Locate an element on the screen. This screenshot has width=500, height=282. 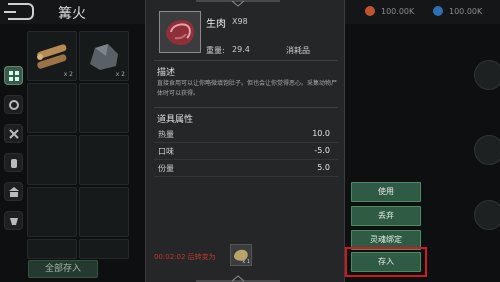
store-button-highlight is located at coordinates (386, 262).